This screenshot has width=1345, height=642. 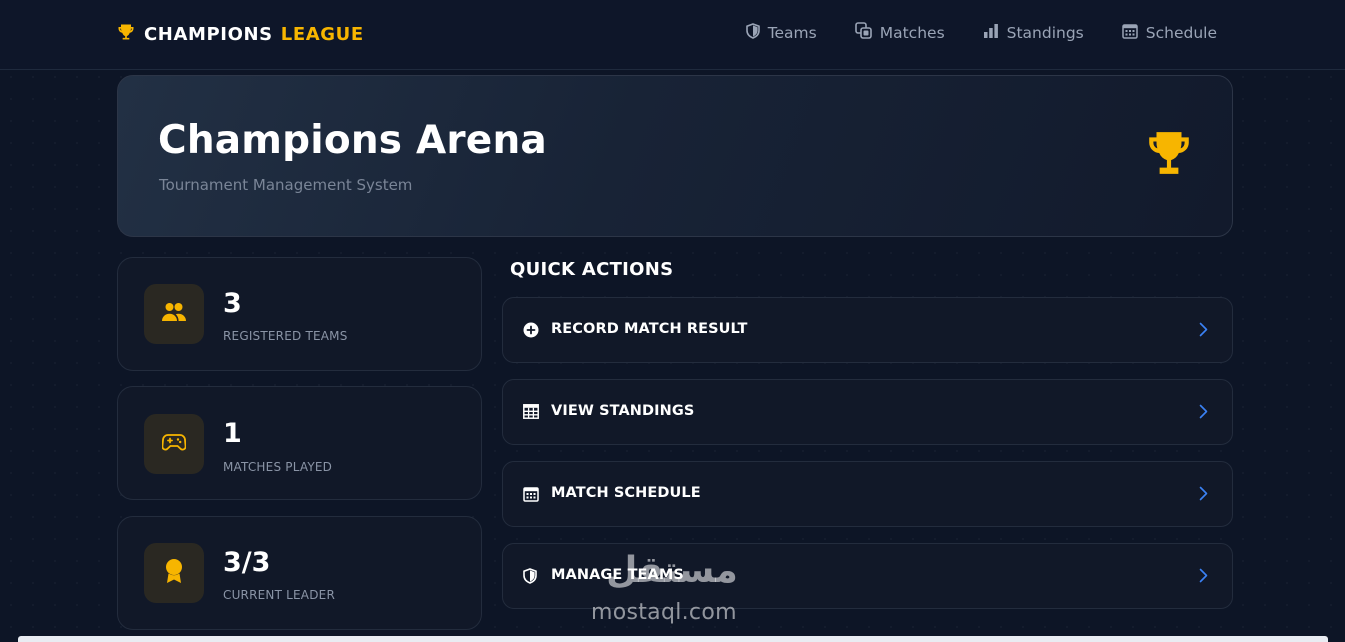 I want to click on action-label: MANAGE TEAMS, so click(x=617, y=575).